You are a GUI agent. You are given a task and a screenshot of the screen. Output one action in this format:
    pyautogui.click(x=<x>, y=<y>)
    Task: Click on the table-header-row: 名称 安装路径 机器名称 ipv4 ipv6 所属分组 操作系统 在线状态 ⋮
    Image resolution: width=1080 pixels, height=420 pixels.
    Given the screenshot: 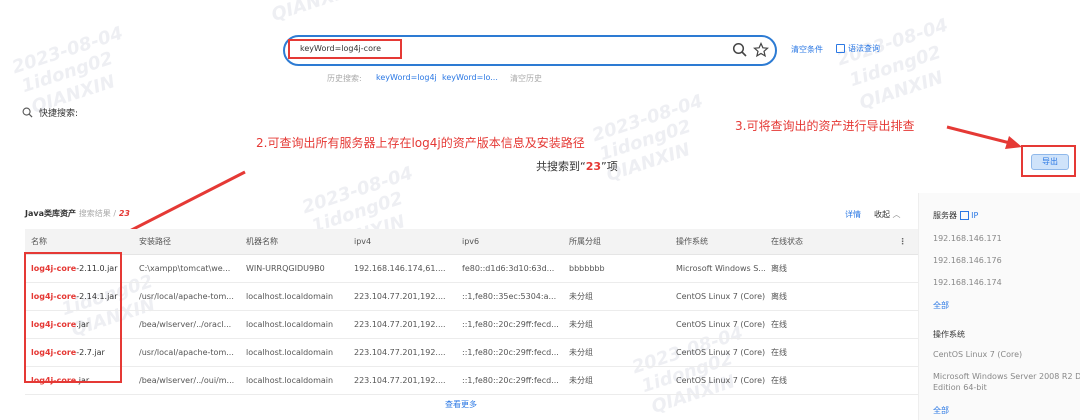 What is the action you would take?
    pyautogui.click(x=472, y=242)
    